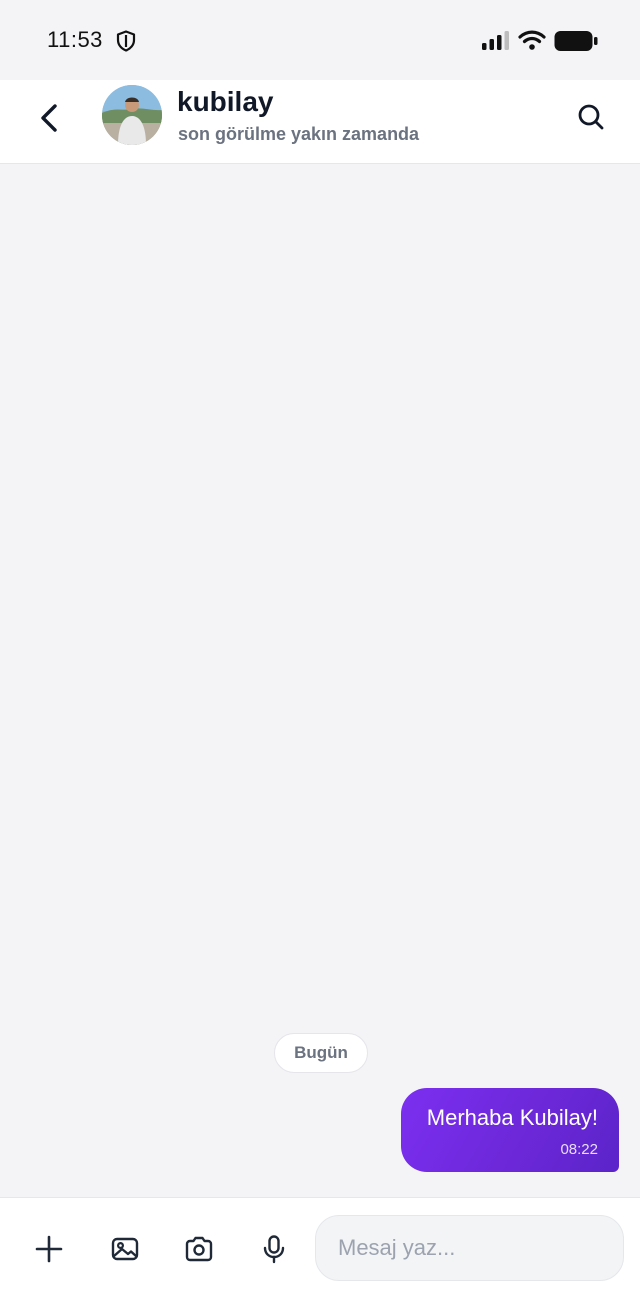  Describe the element at coordinates (50, 118) in the screenshot. I see `back-arrow-icon` at that location.